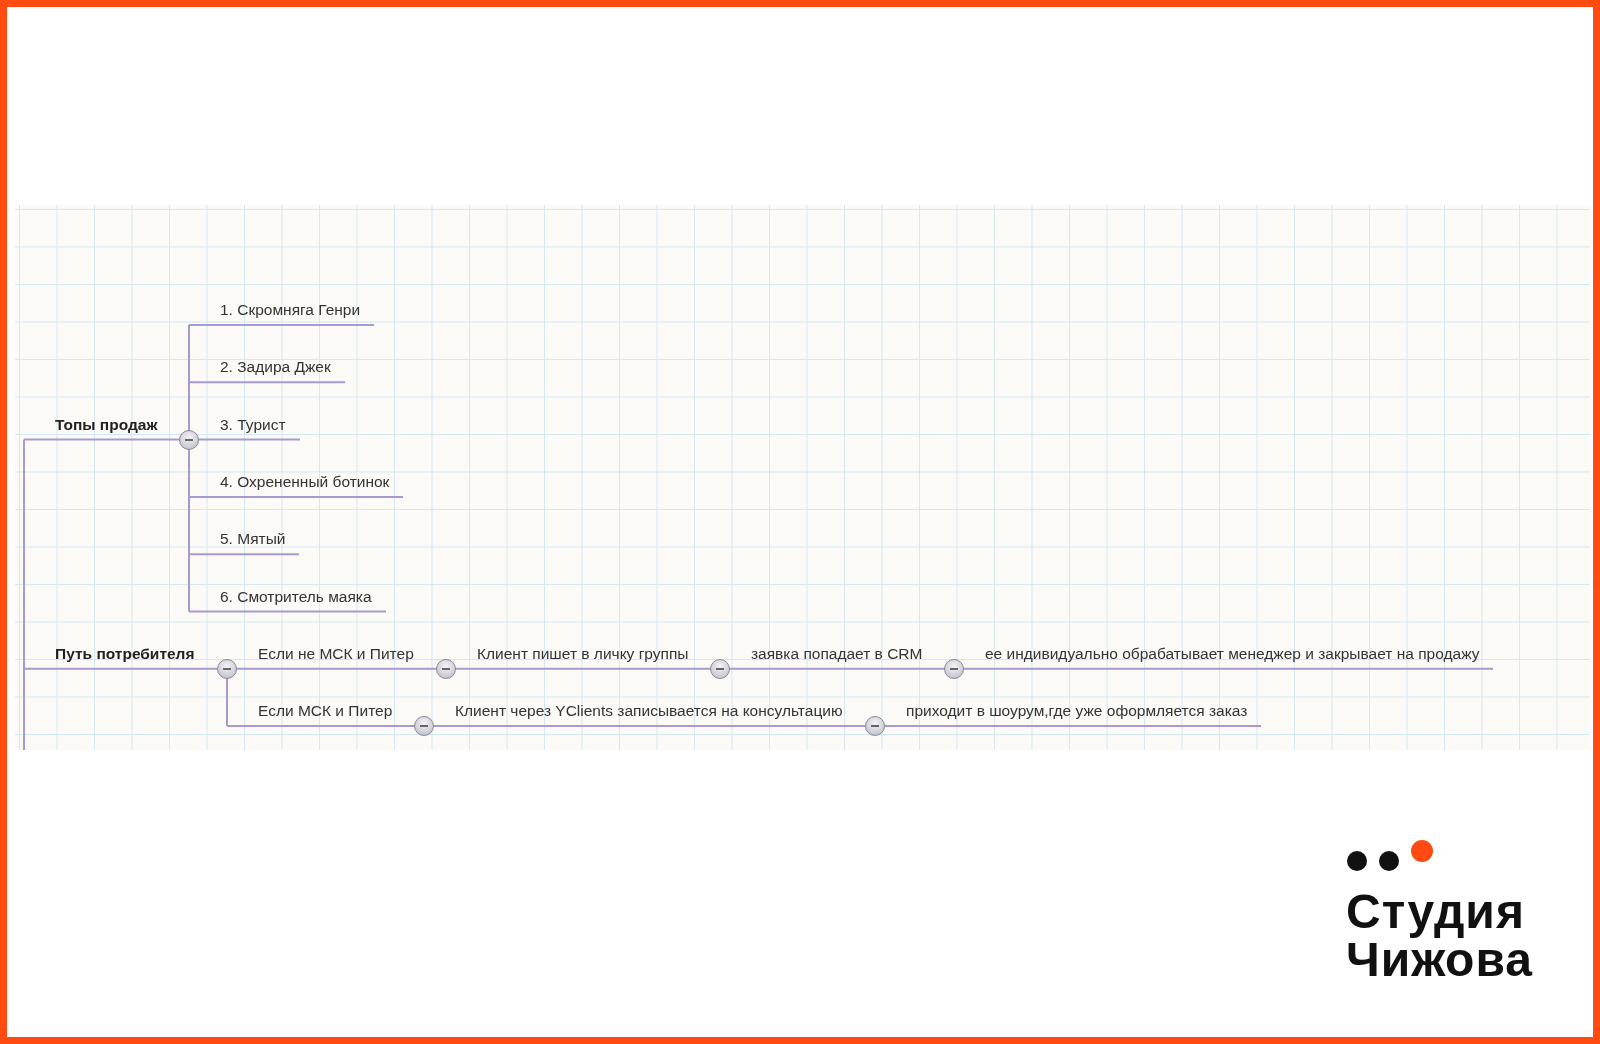  Describe the element at coordinates (290, 310) in the screenshot. I see `node-label: 1. Скромняга Генри` at that location.